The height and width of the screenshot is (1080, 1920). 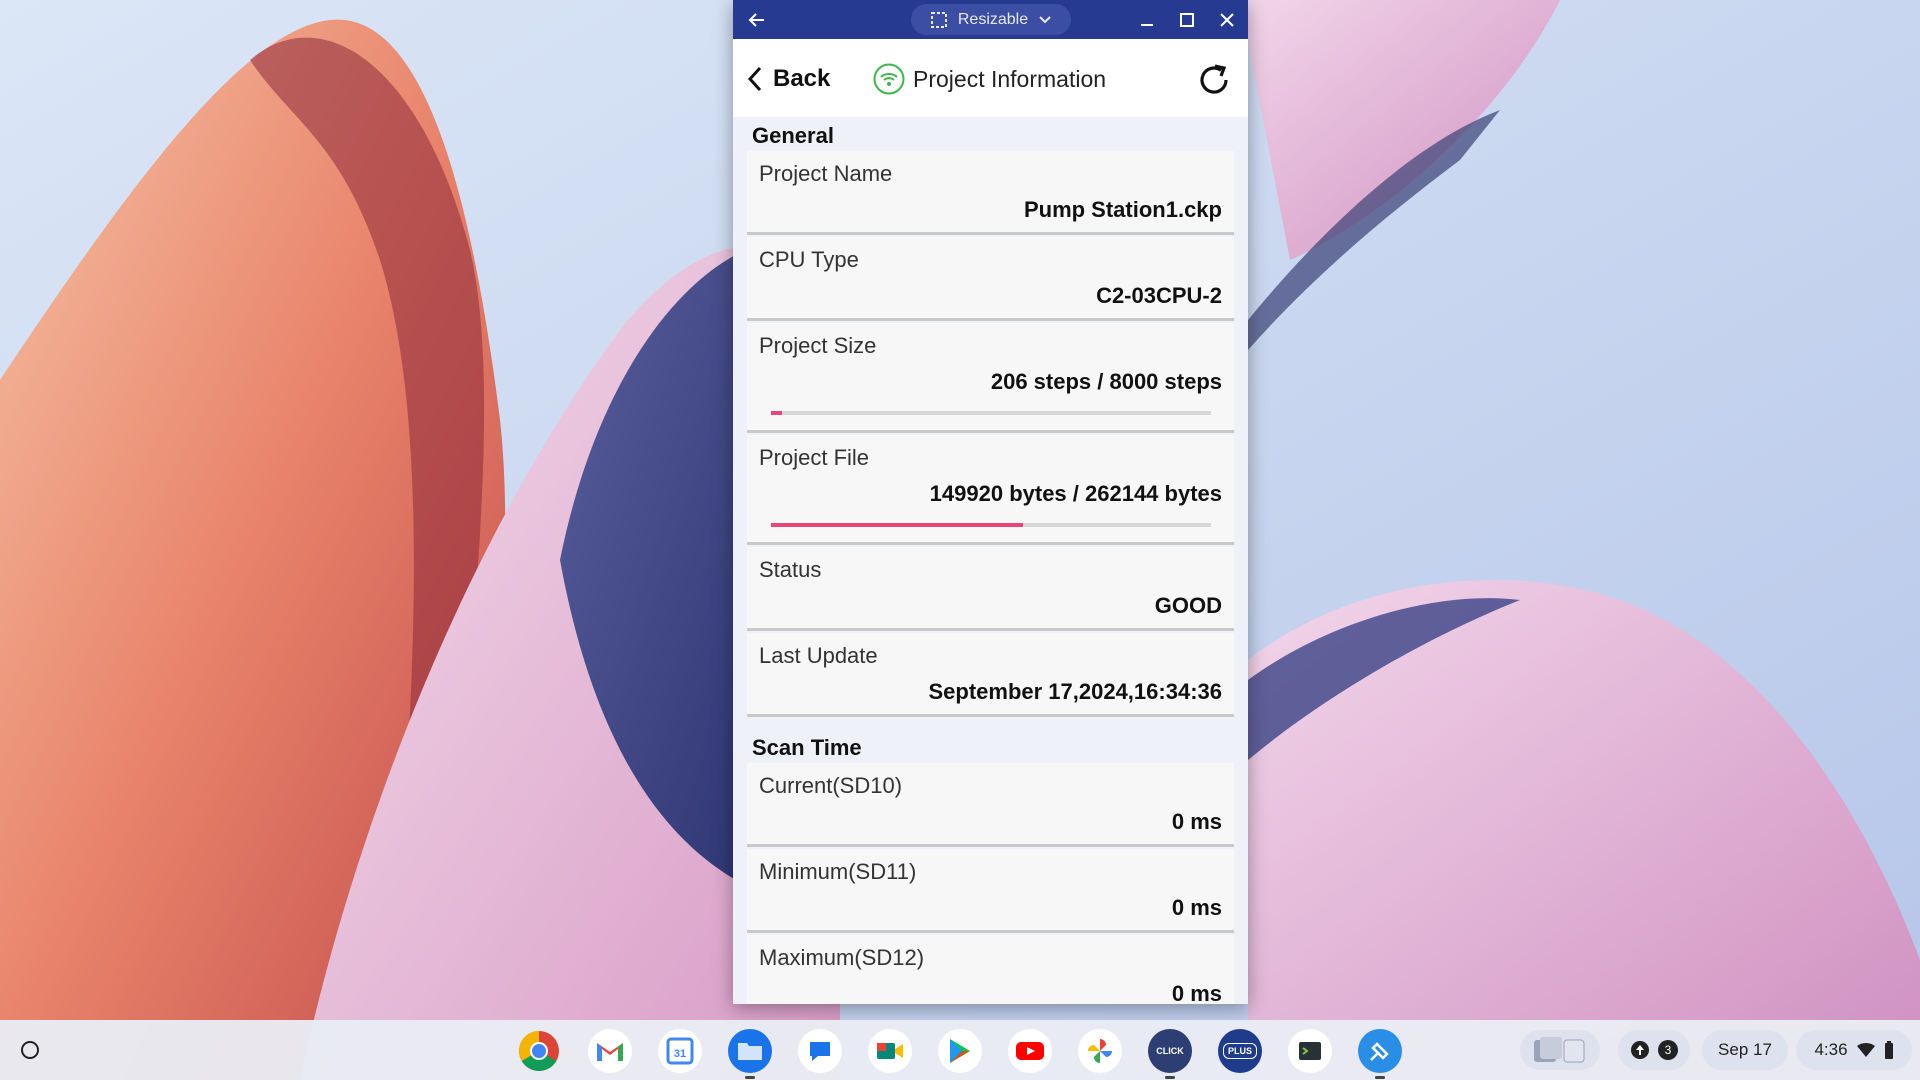 I want to click on chrome-icon, so click(x=539, y=1051).